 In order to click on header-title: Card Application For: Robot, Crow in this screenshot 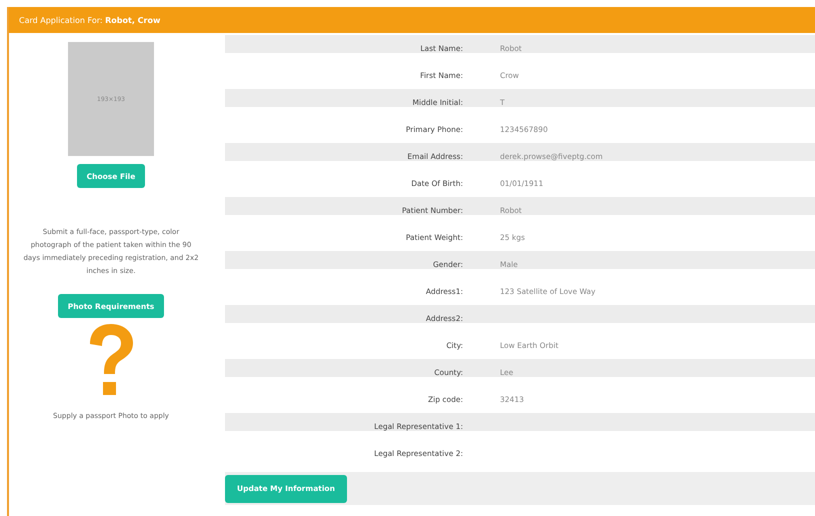, I will do `click(89, 20)`.